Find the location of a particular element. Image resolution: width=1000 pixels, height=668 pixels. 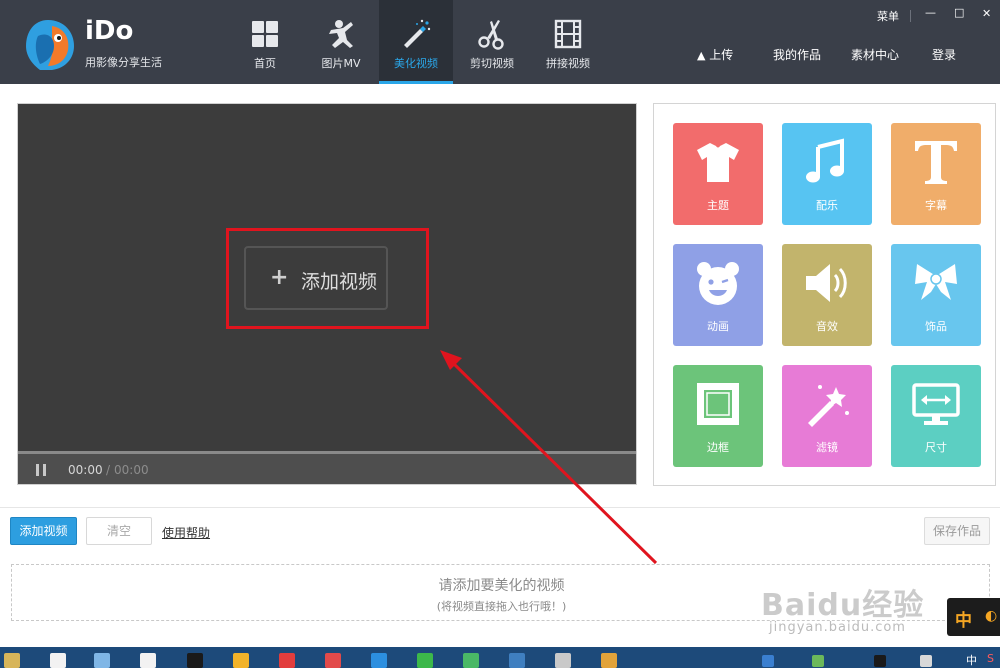

nav-beautify-video-label: 美化视频 is located at coordinates (416, 63).